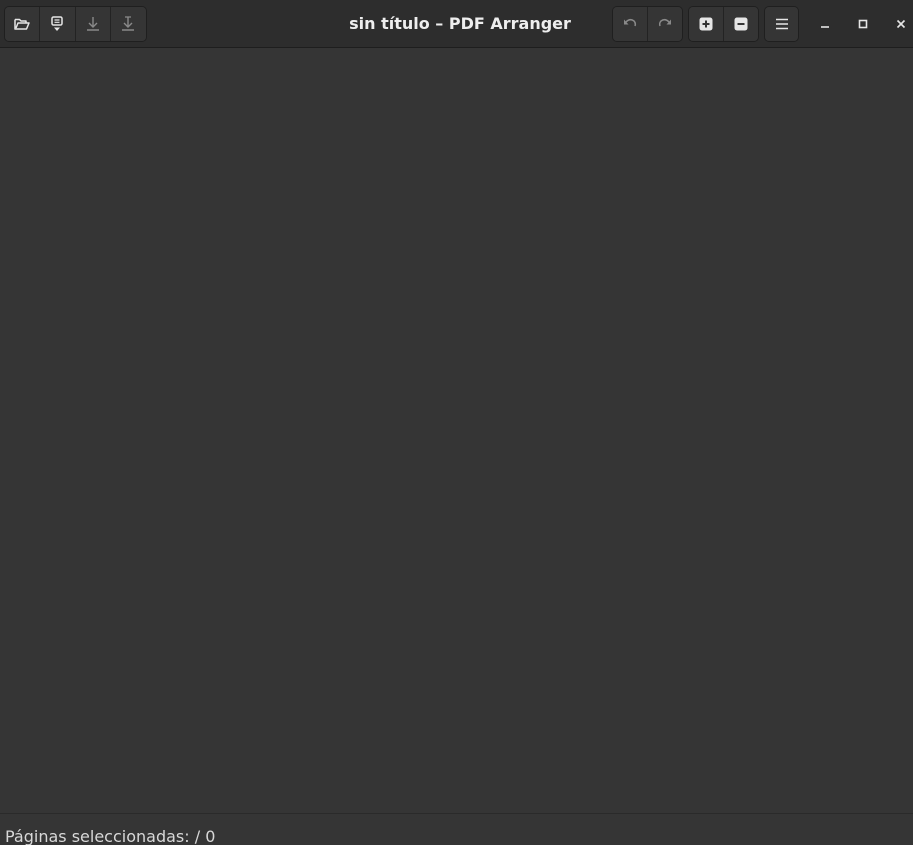 This screenshot has height=845, width=913. I want to click on open-button, so click(23, 24).